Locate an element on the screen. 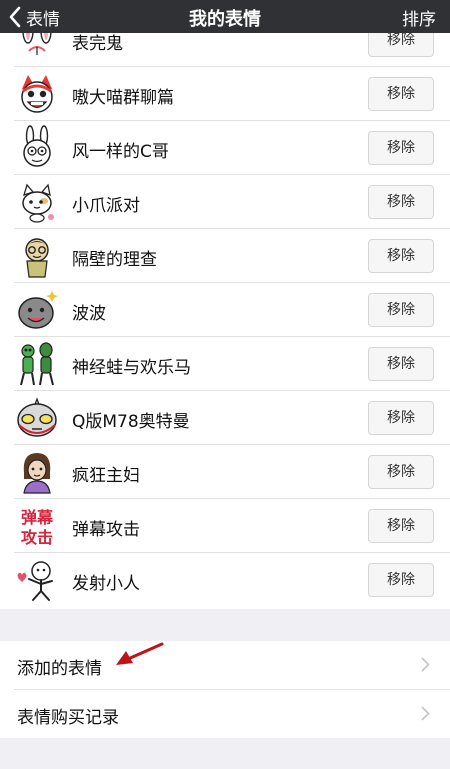  sticker-name: 波波 is located at coordinates (89, 314).